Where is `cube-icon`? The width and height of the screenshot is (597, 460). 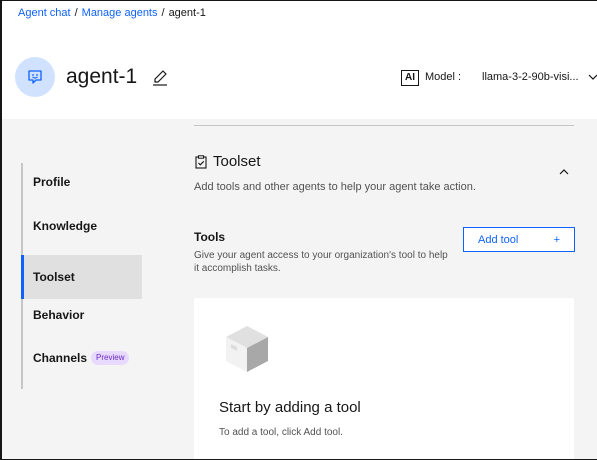 cube-icon is located at coordinates (247, 349).